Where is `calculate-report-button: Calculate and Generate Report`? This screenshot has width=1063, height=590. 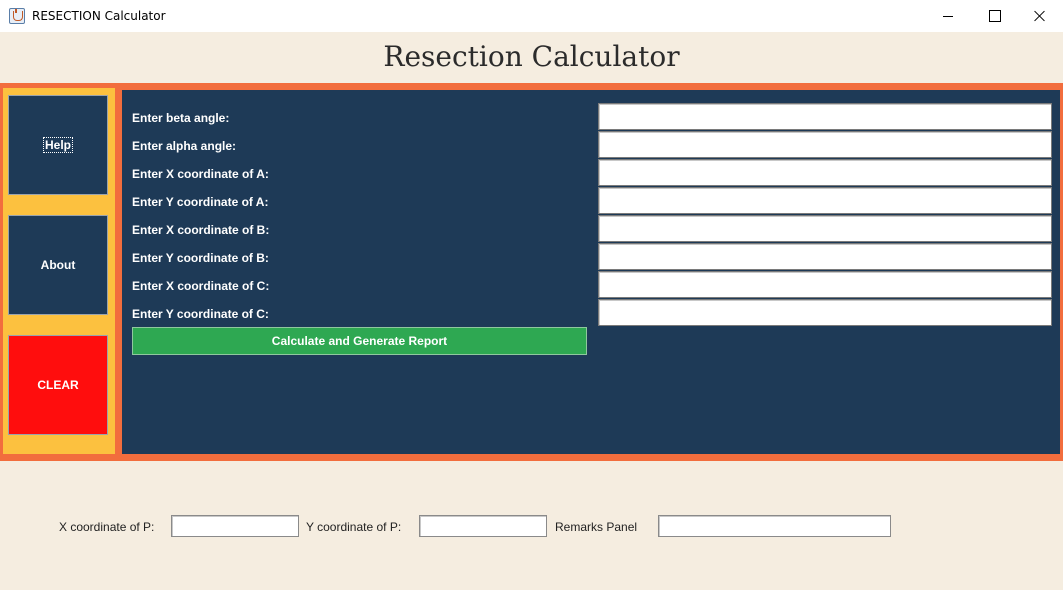 calculate-report-button: Calculate and Generate Report is located at coordinates (359, 341).